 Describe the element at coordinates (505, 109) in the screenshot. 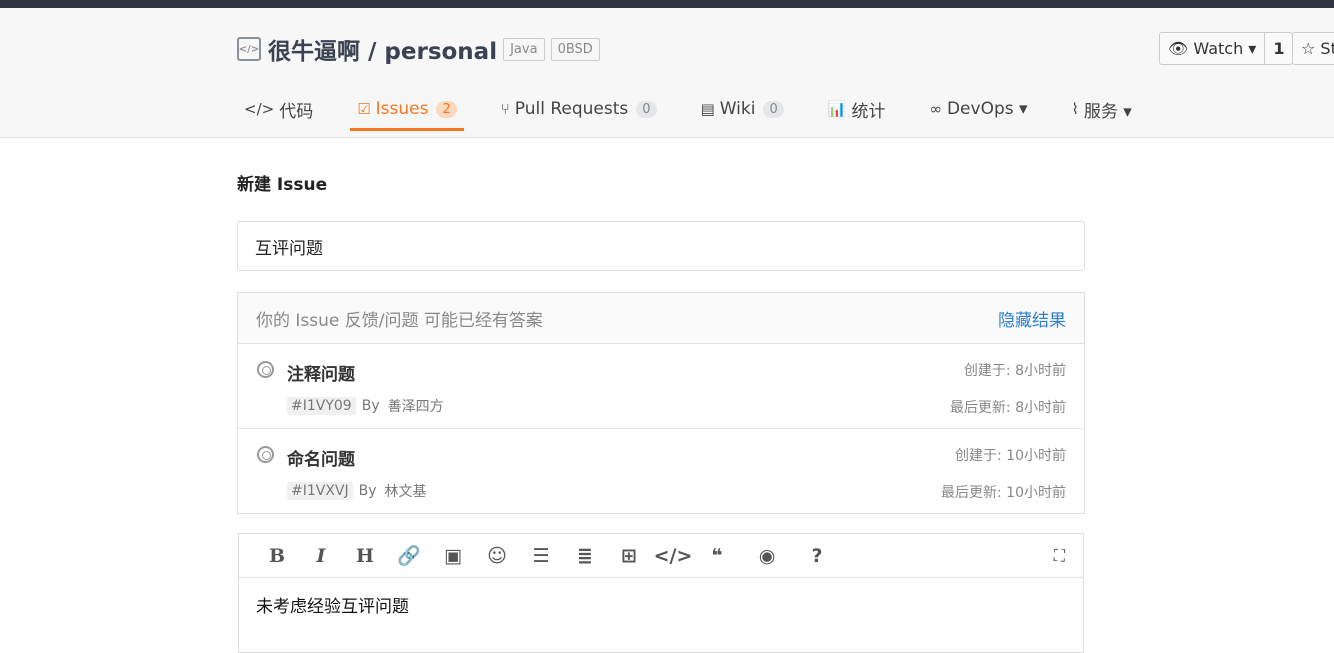

I see `tab-icon: ⑂` at that location.